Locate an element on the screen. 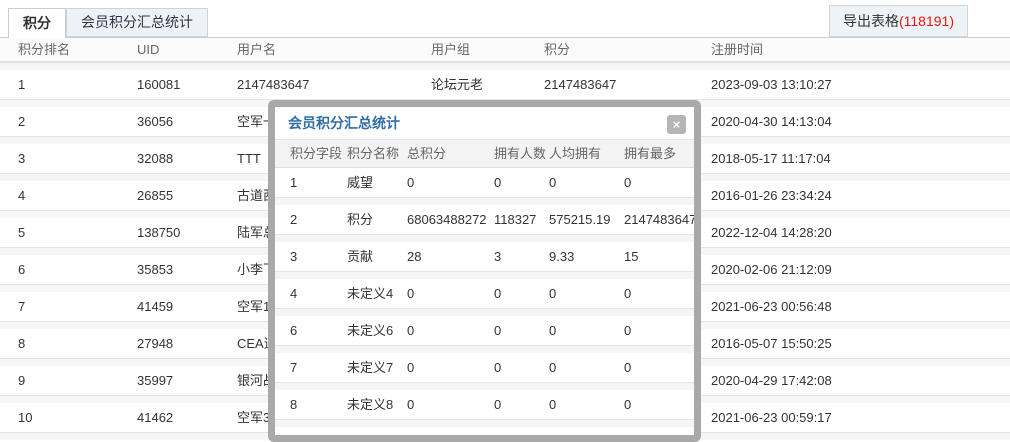 This screenshot has width=1010, height=442. cell-uid: 41462 is located at coordinates (155, 417).